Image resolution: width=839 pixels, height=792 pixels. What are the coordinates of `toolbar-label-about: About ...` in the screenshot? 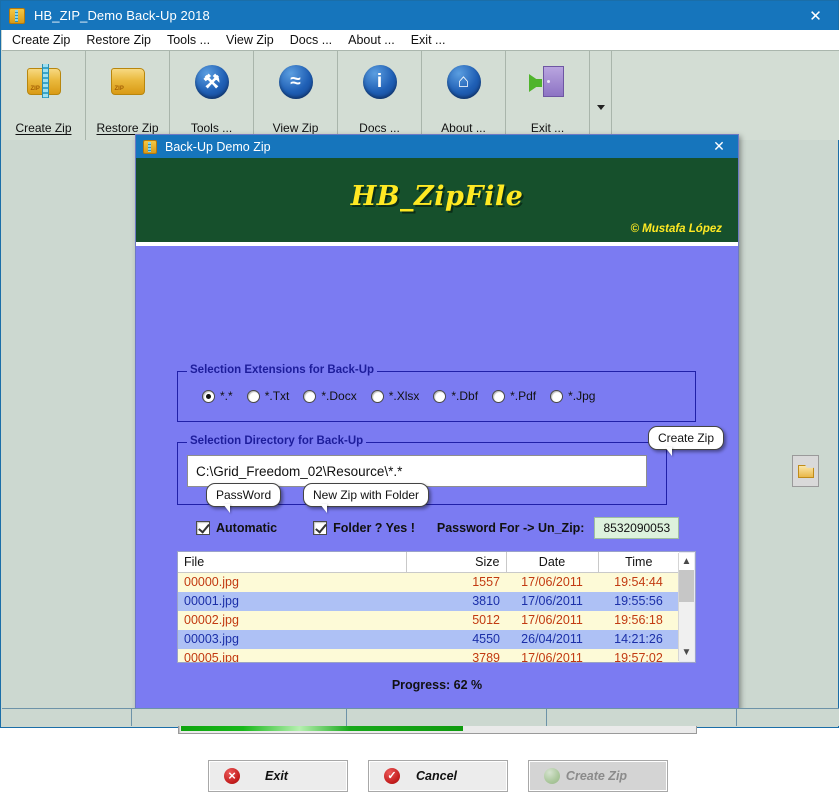 It's located at (463, 128).